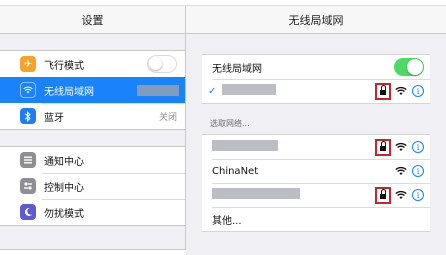 This screenshot has height=255, width=446. Describe the element at coordinates (92, 64) in the screenshot. I see `sidebar-item-airplane-mode: ✈ 飞行模式` at that location.